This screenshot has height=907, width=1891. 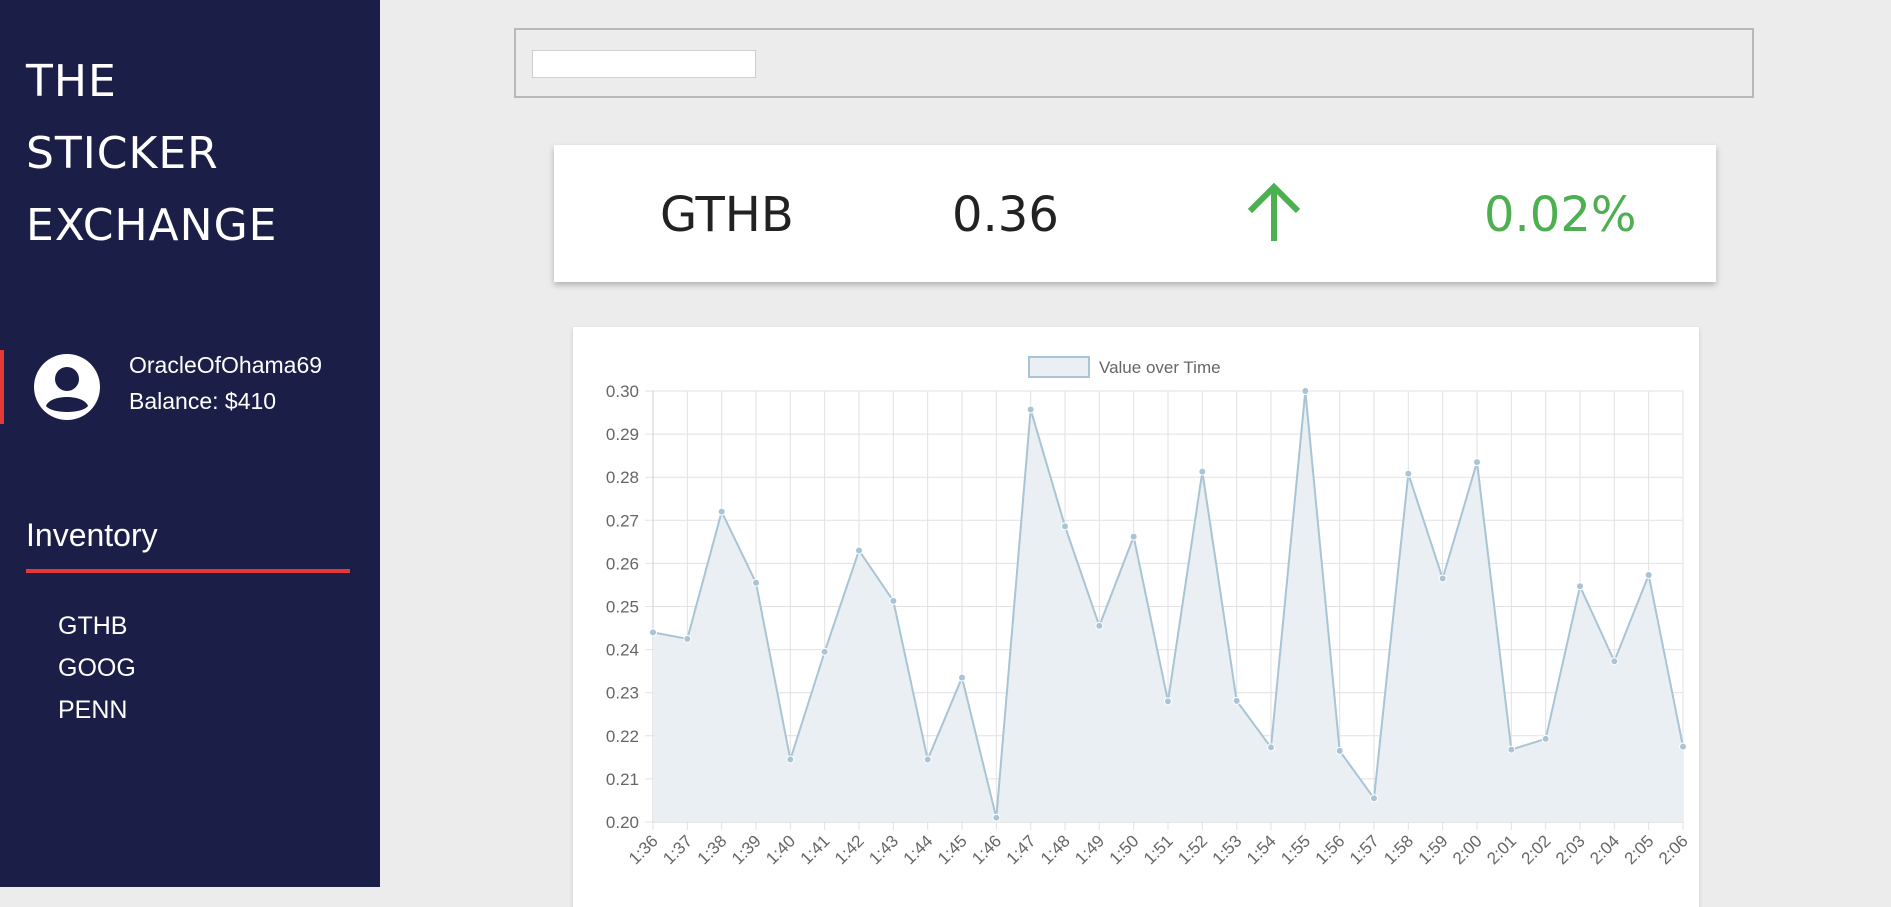 What do you see at coordinates (622, 779) in the screenshot?
I see `y-tick-label: 0.21` at bounding box center [622, 779].